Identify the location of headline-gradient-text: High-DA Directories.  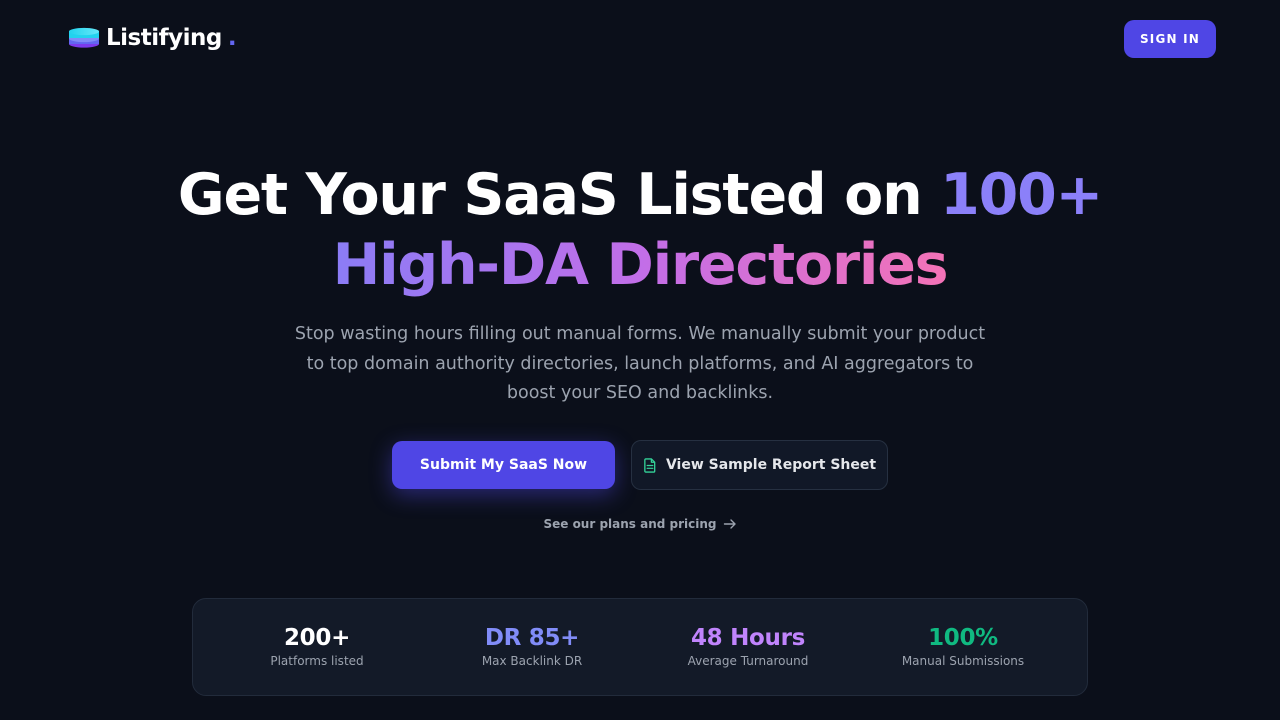
(640, 265).